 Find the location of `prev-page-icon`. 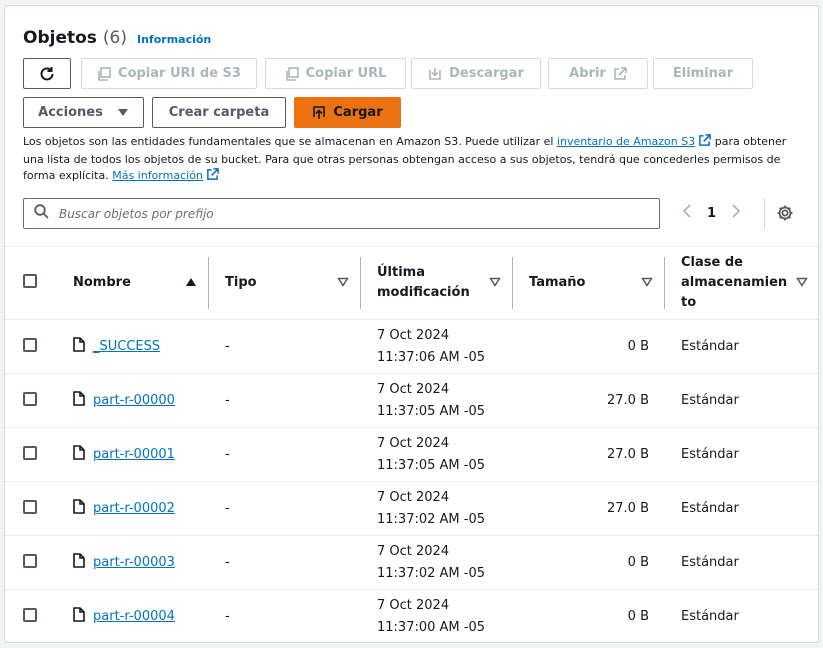

prev-page-icon is located at coordinates (687, 213).